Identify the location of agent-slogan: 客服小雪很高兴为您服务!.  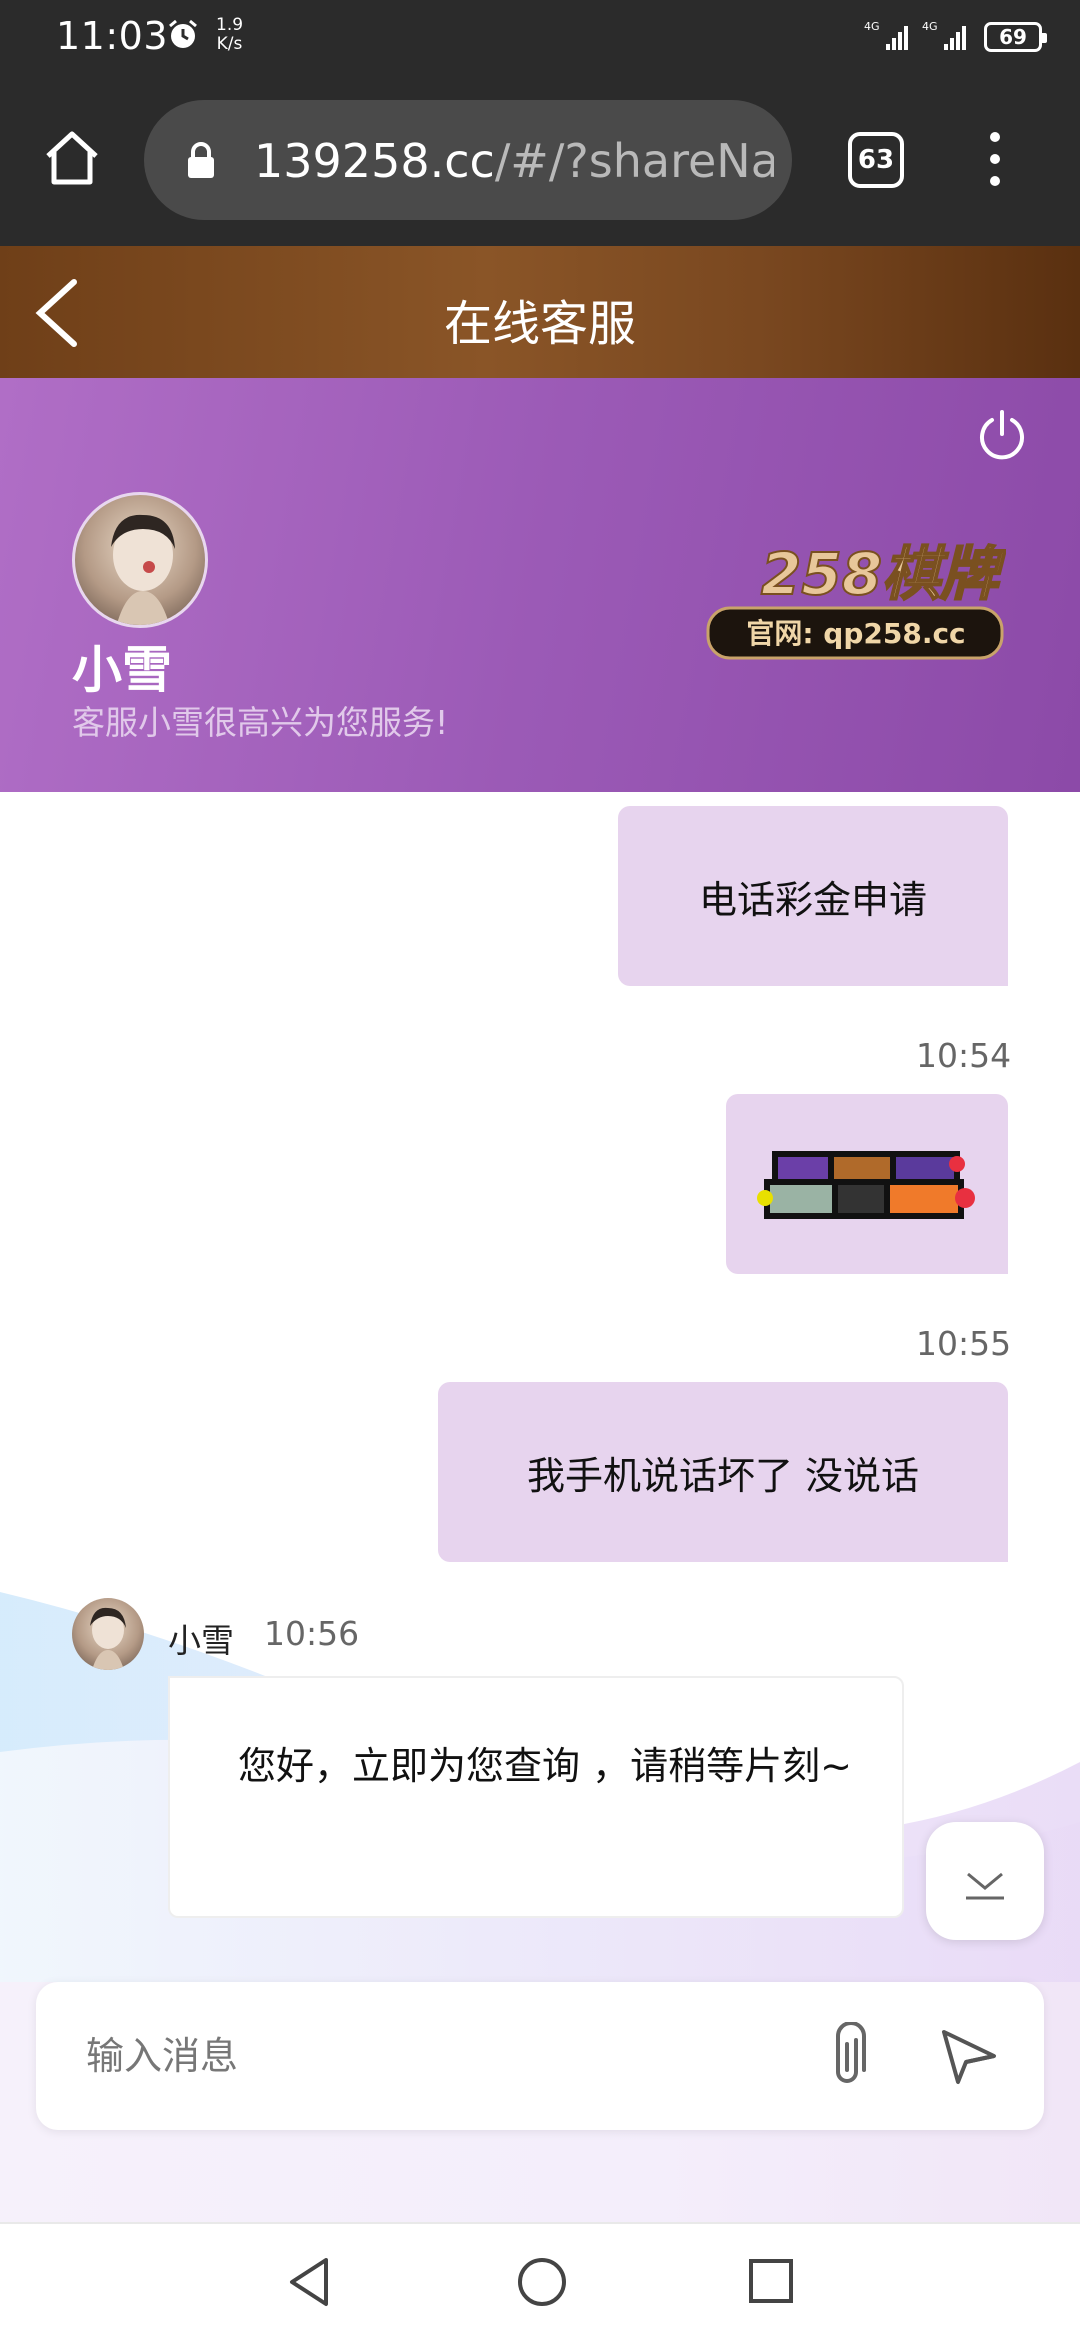
(260, 722).